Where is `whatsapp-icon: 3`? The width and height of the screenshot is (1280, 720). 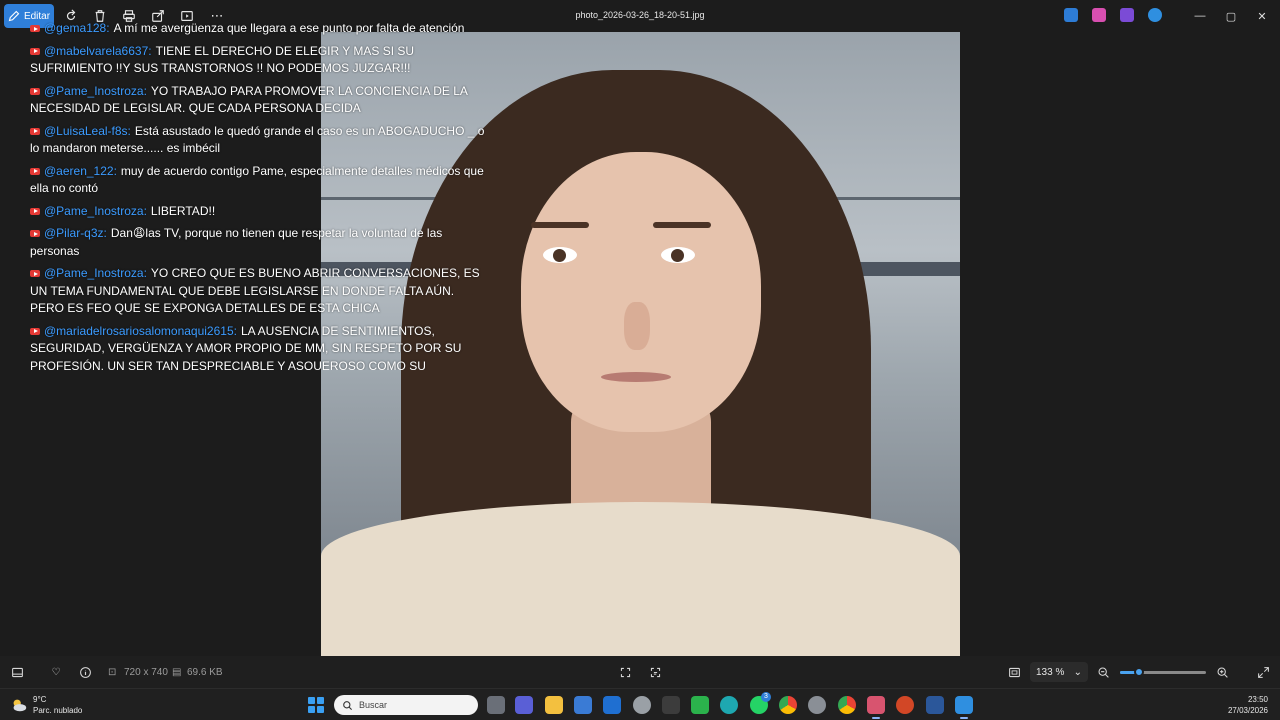
whatsapp-icon: 3 is located at coordinates (760, 703).